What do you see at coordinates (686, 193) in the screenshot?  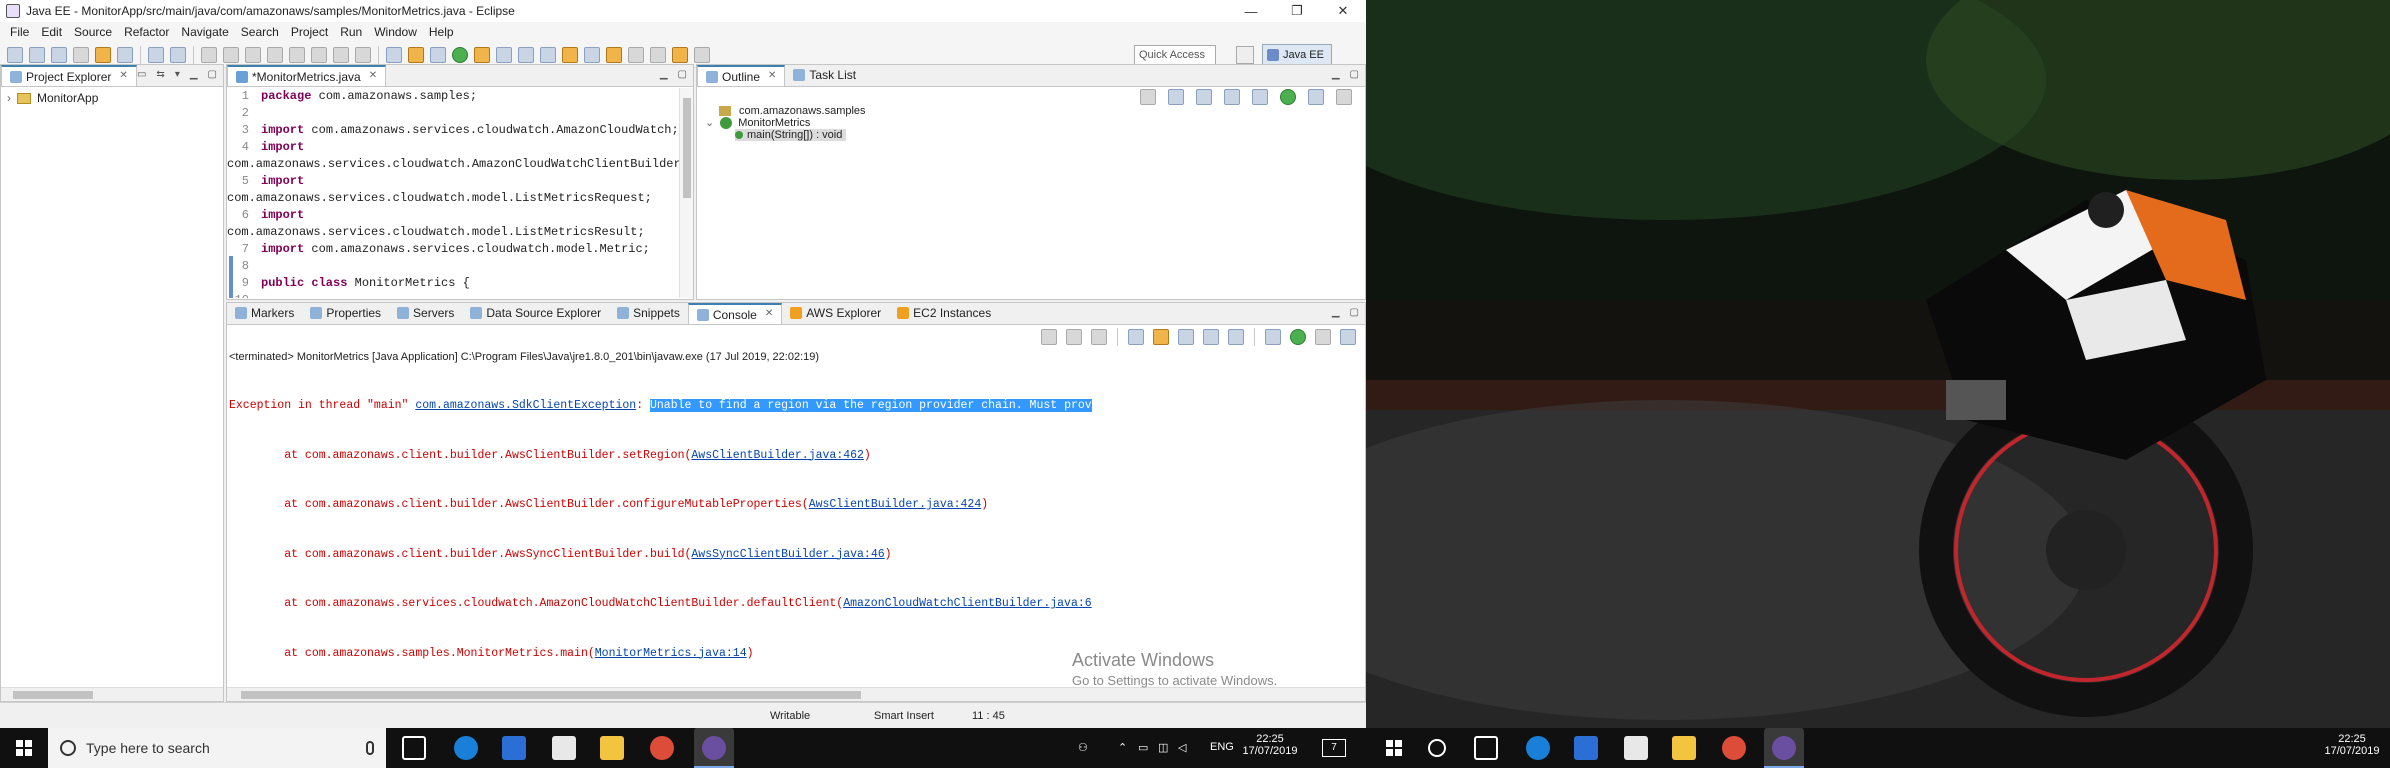 I see `editor-vertical-scrollbar` at bounding box center [686, 193].